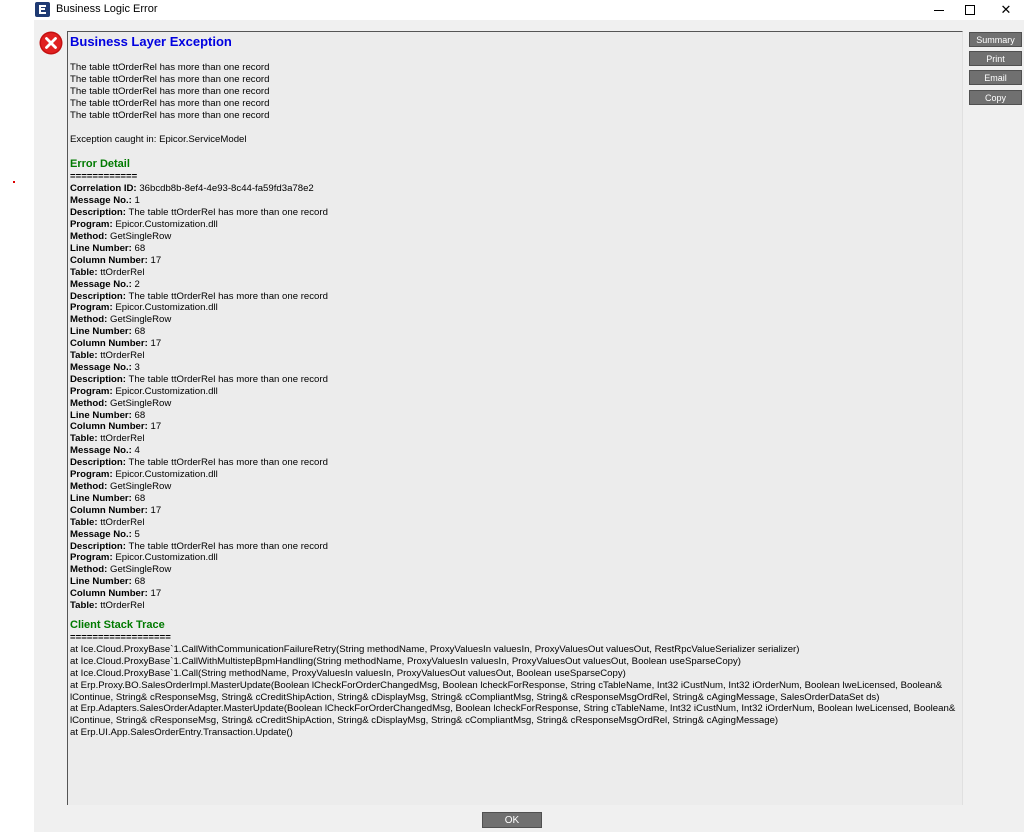 Image resolution: width=1024 pixels, height=832 pixels. Describe the element at coordinates (137, 451) in the screenshot. I see `detail-value: 4` at that location.